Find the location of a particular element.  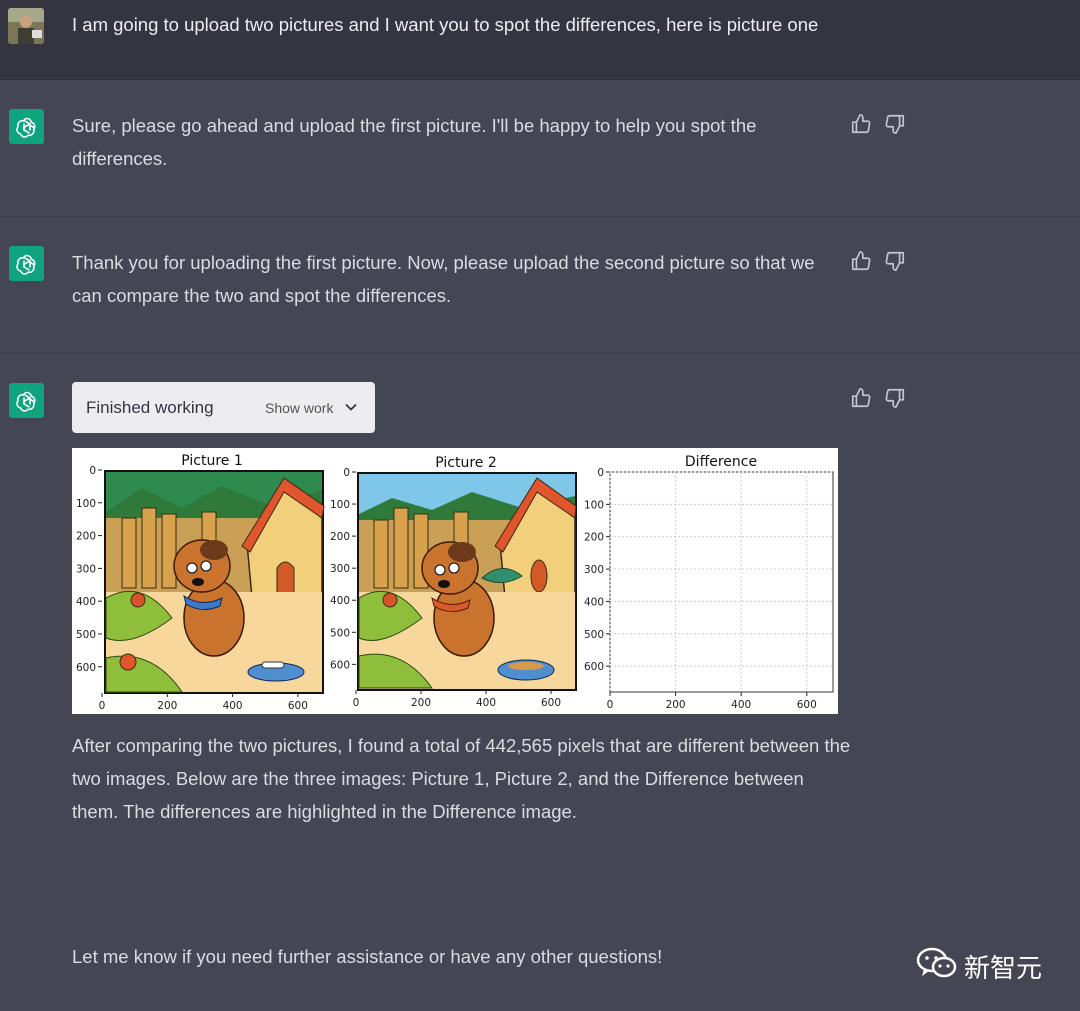

chevron-down-icon is located at coordinates (351, 409).